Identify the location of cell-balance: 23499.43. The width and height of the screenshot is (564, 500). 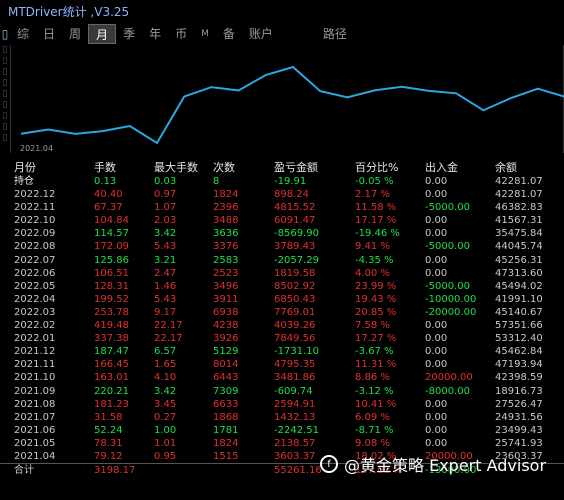
(519, 430).